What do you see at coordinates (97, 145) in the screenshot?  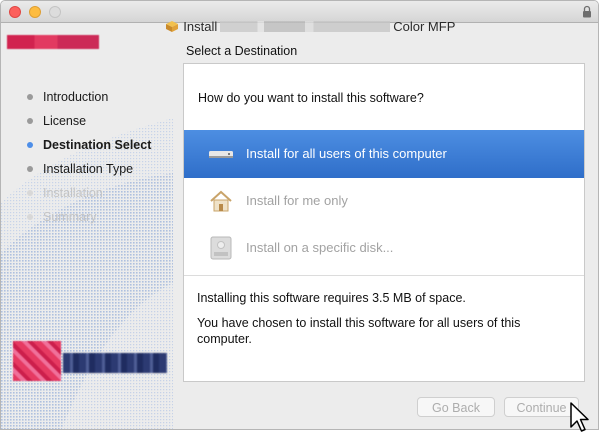 I see `step-label: Destination Select` at bounding box center [97, 145].